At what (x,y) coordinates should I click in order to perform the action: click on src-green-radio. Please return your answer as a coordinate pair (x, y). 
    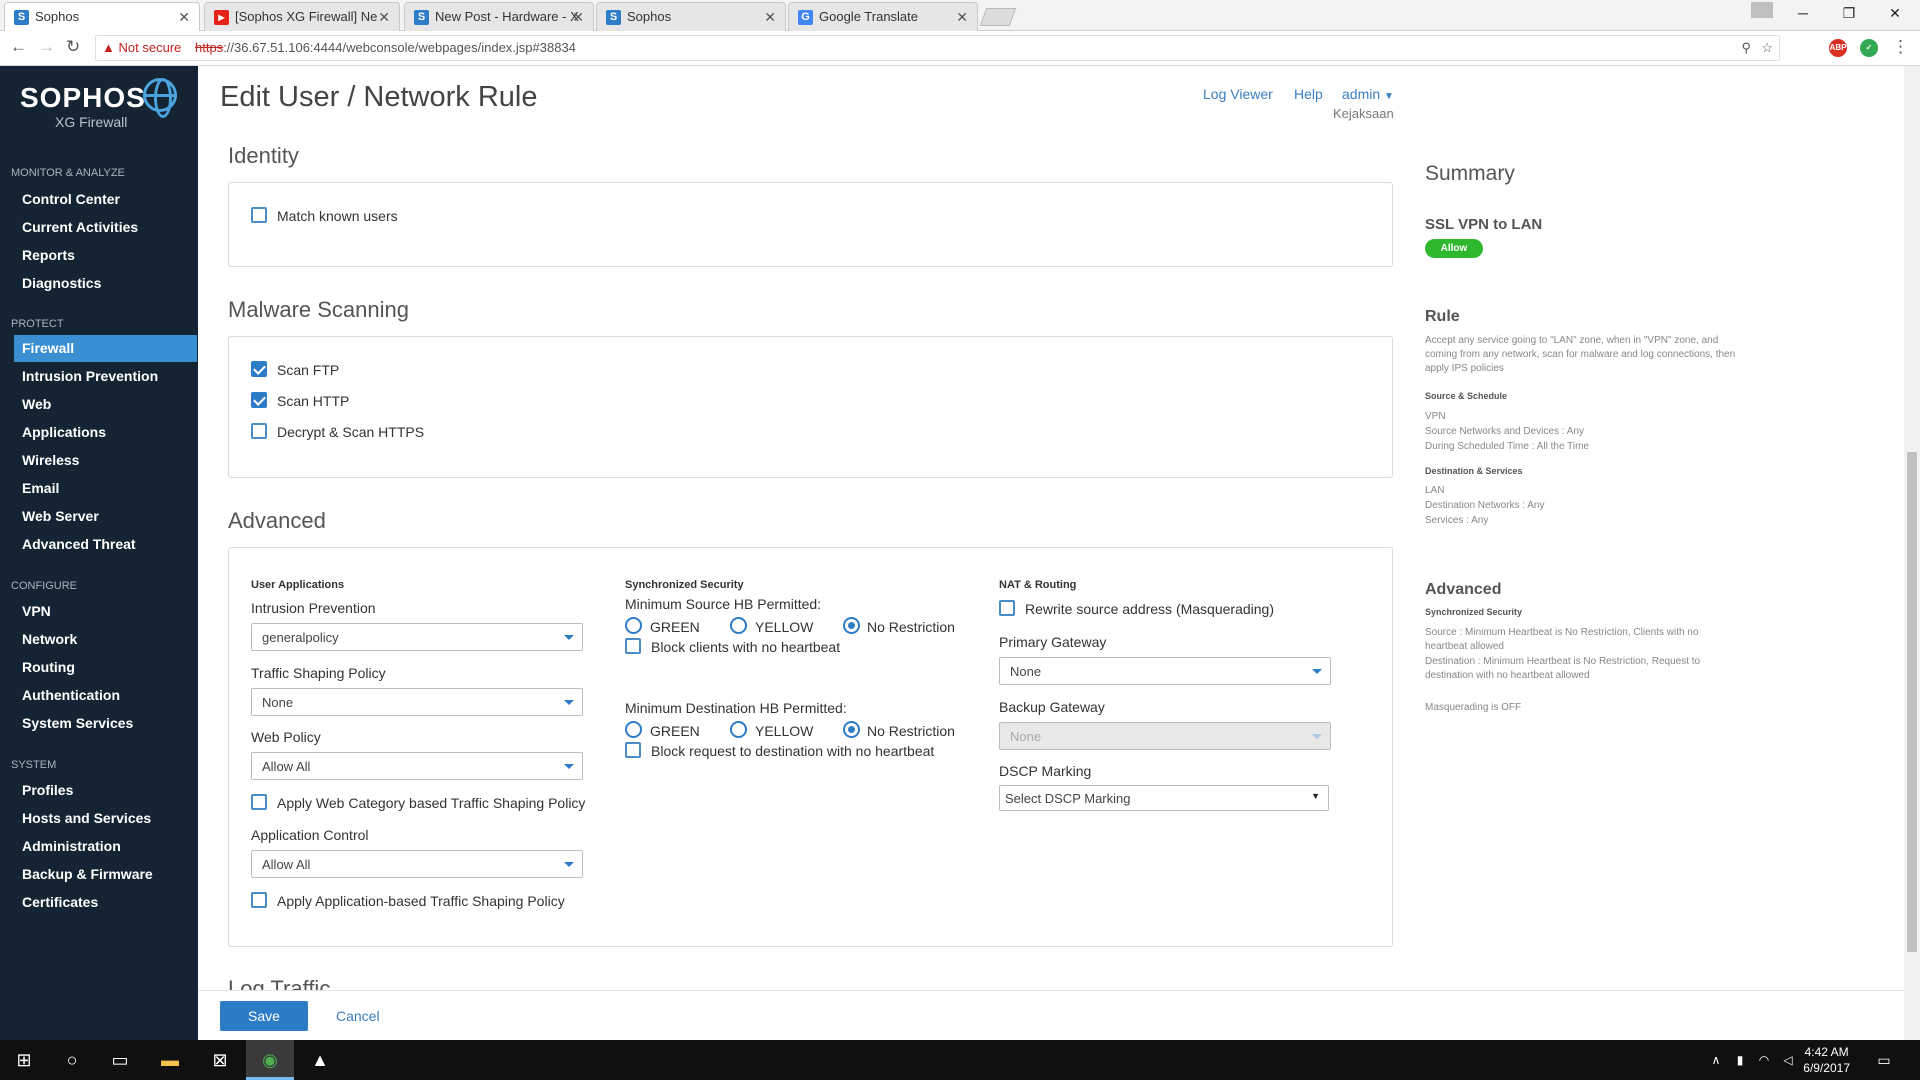
    Looking at the image, I should click on (633, 625).